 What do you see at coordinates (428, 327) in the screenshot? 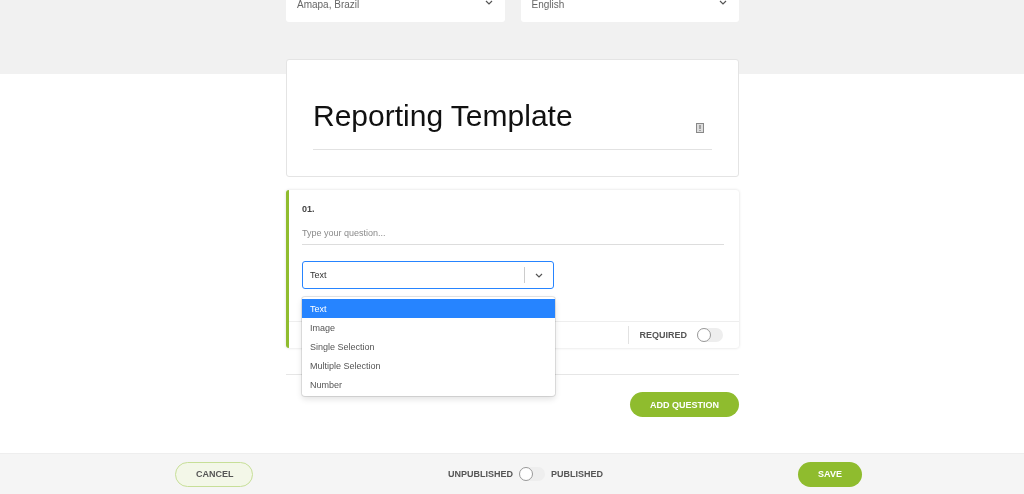
I see `menu-option: Image` at bounding box center [428, 327].